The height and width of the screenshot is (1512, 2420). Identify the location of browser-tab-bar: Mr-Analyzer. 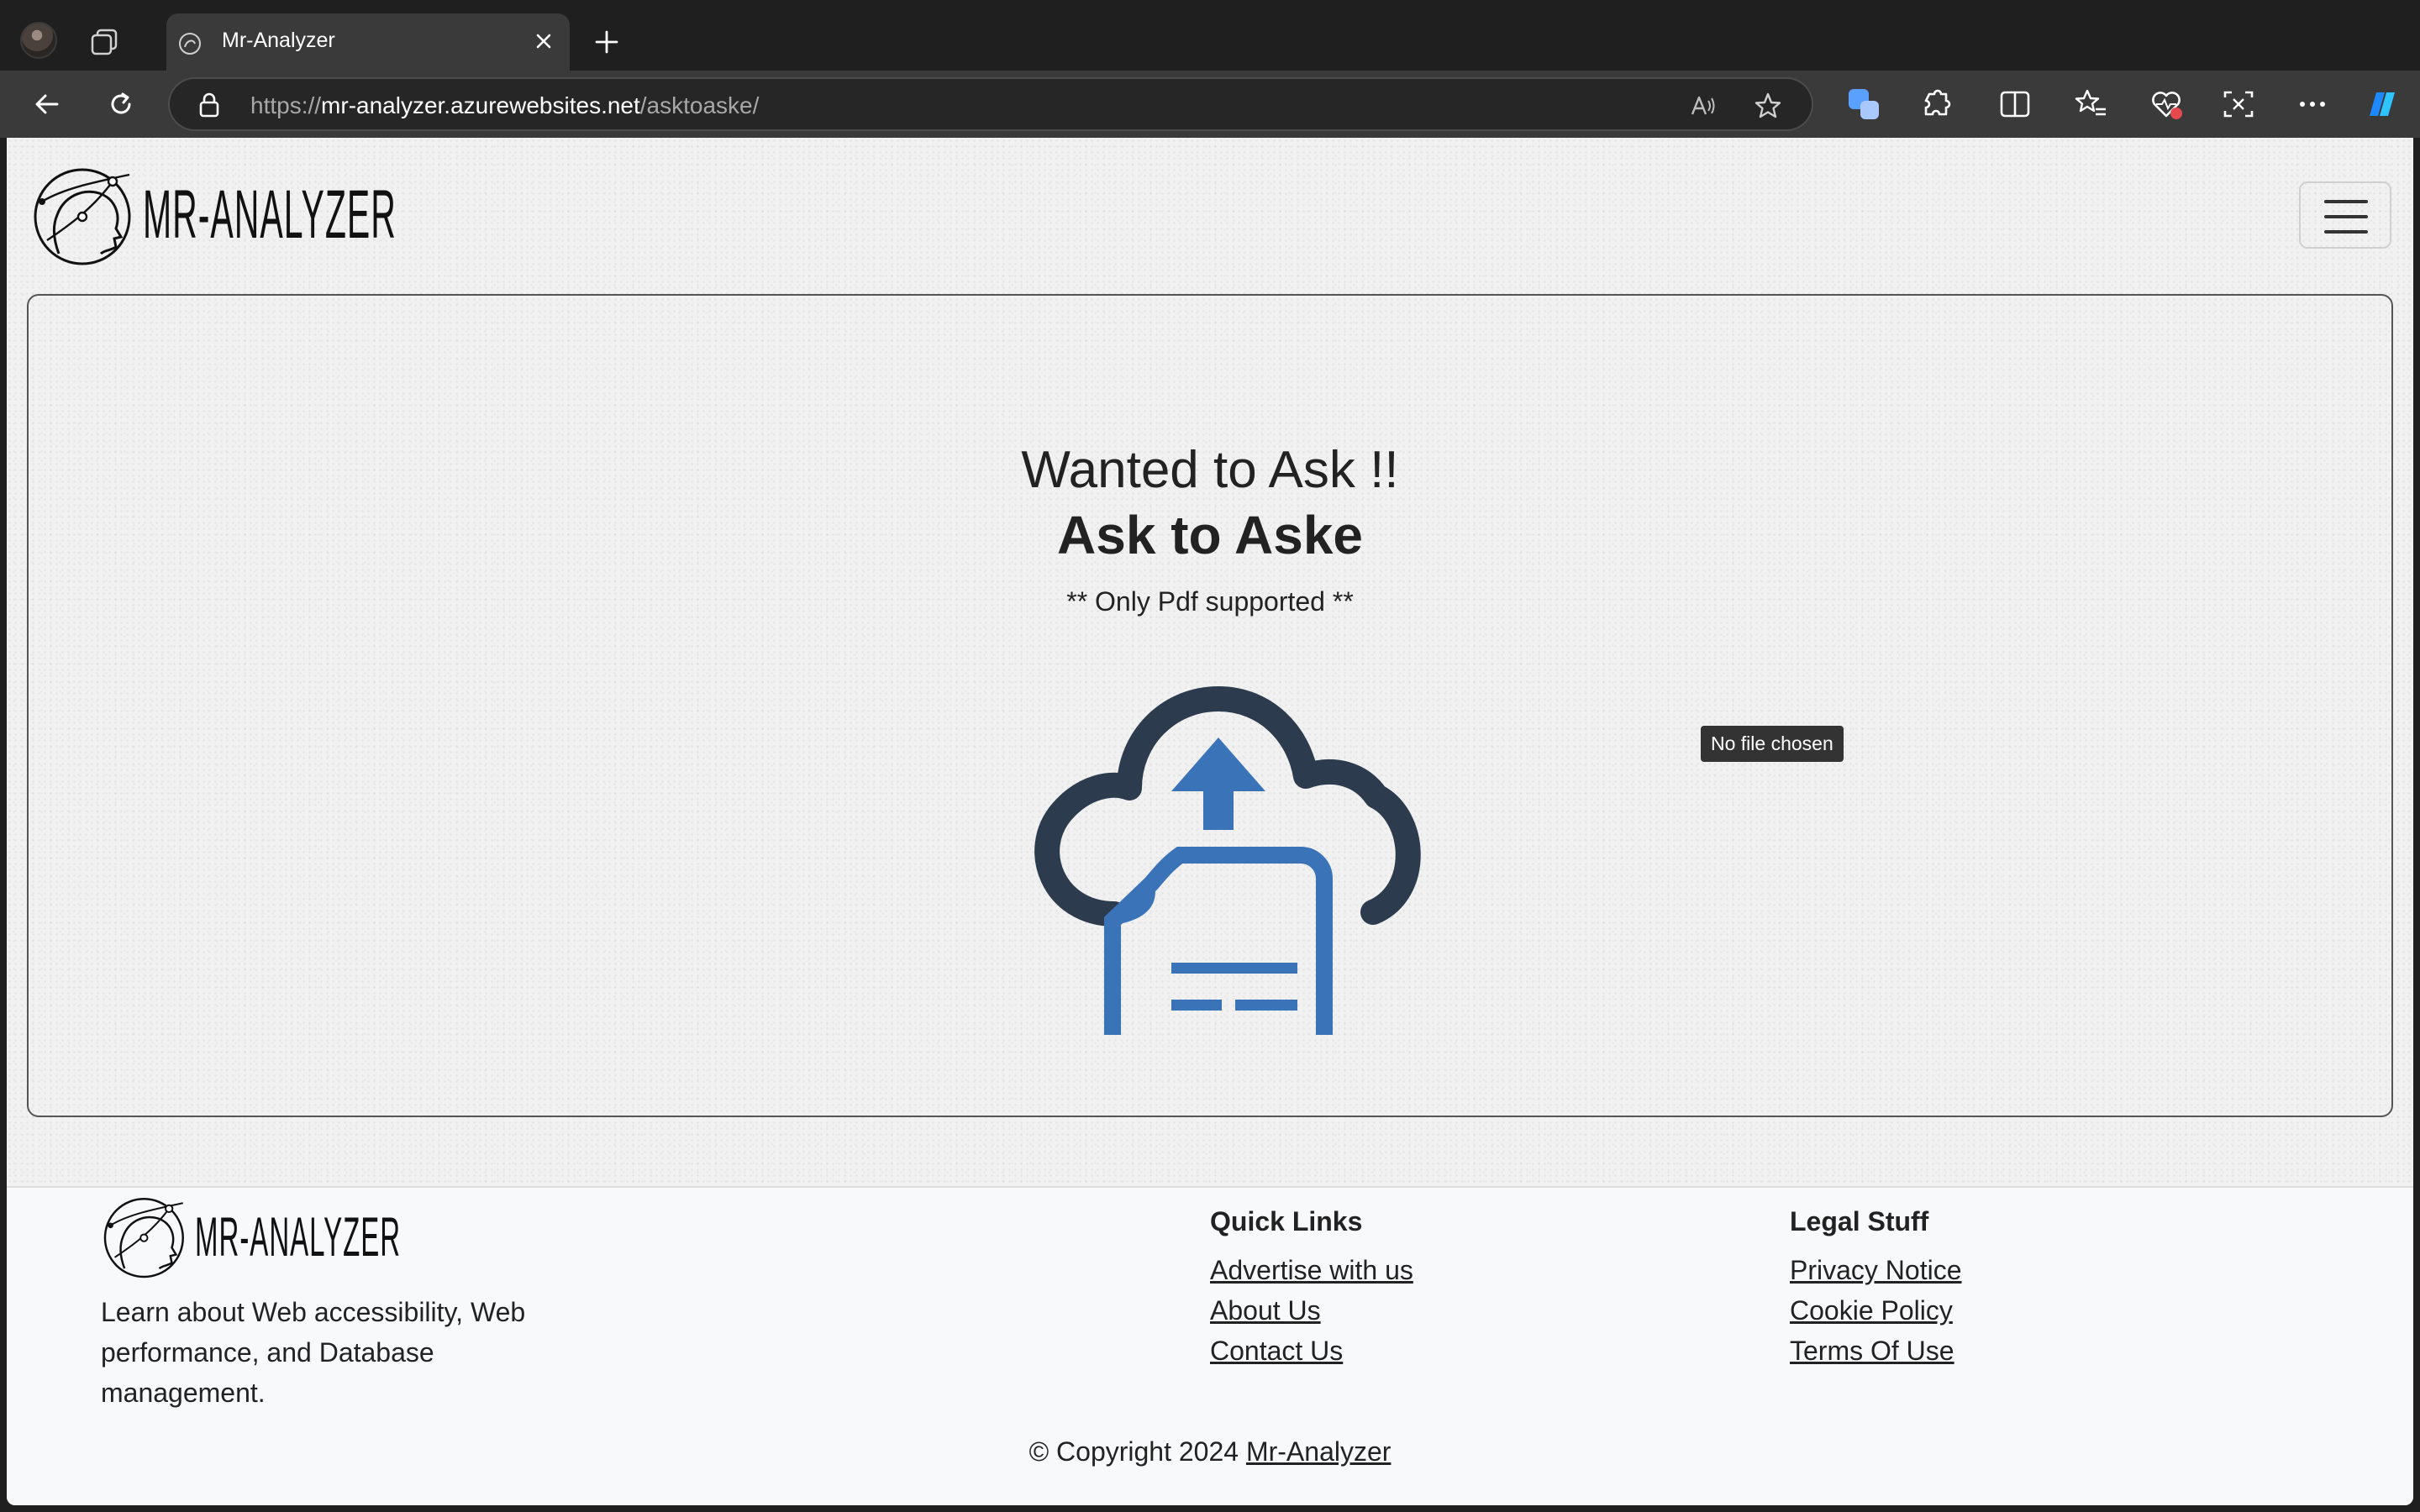
(1210, 35).